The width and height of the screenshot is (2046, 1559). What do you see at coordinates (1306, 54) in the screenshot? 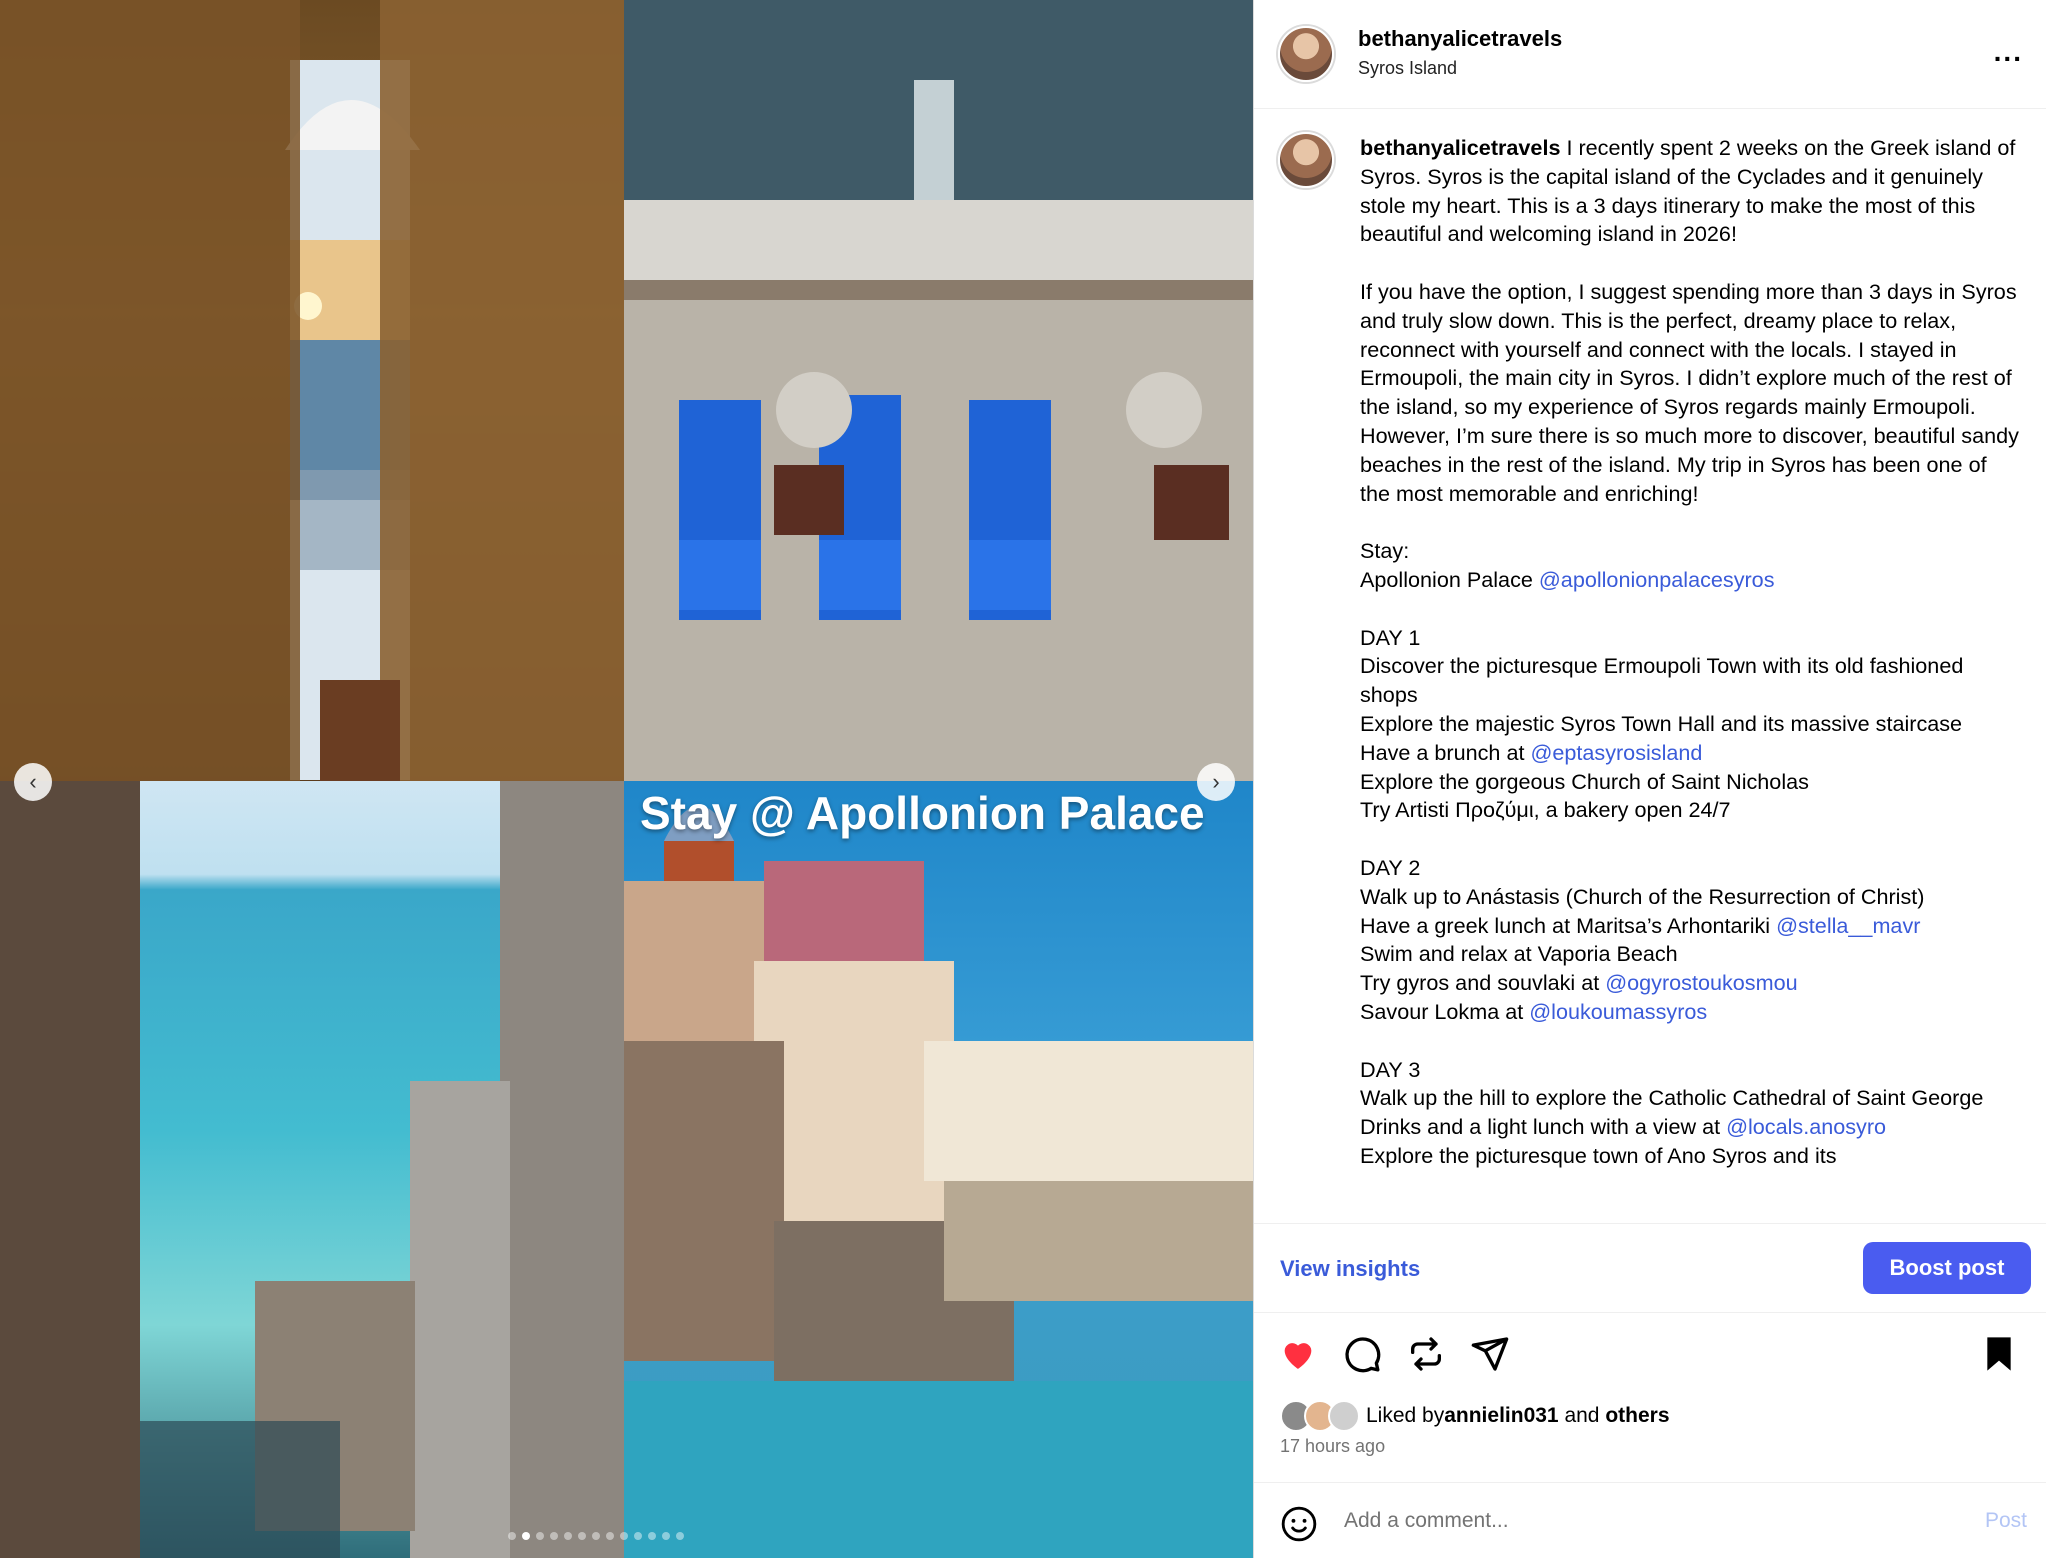
I see `avatar` at bounding box center [1306, 54].